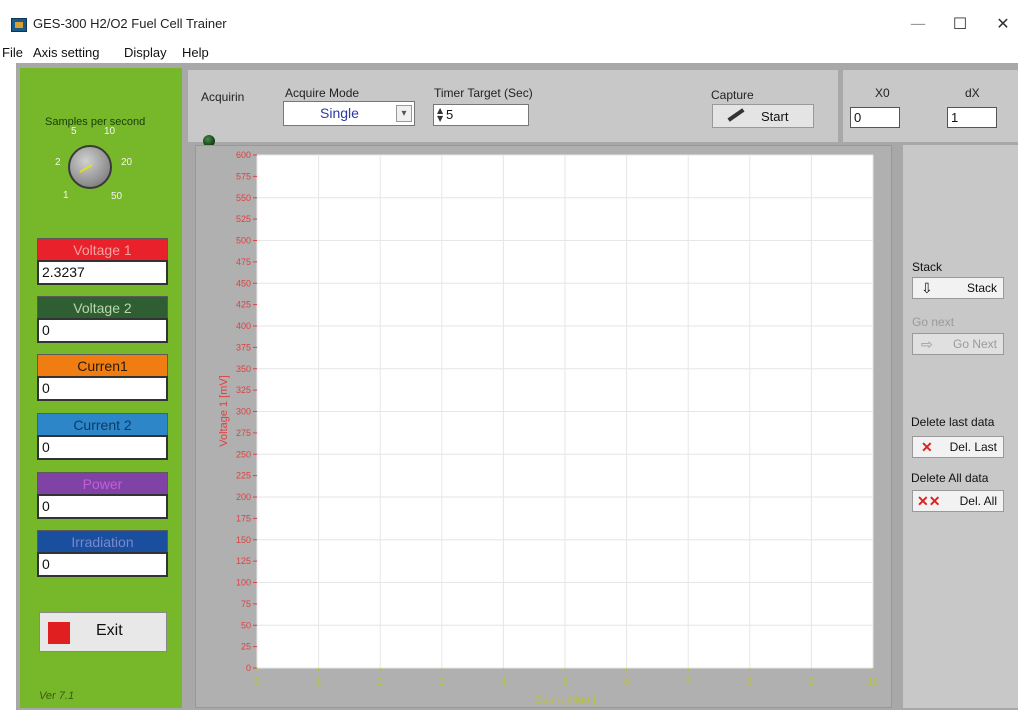 This screenshot has width=1018, height=710. I want to click on knob-tick-2: 2, so click(58, 162).